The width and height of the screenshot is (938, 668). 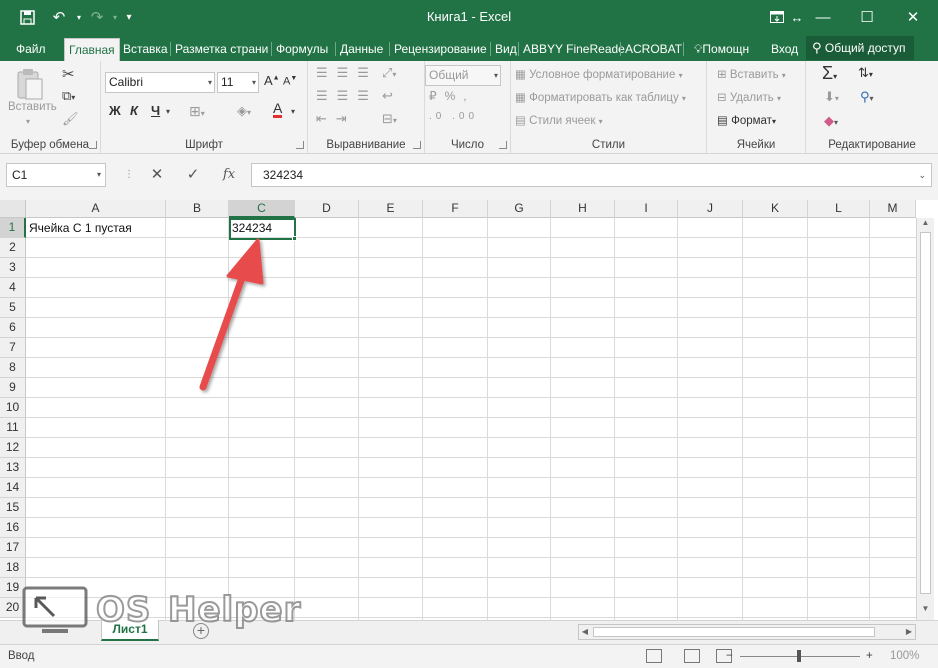 I want to click on row-header-7: 7, so click(x=13, y=348).